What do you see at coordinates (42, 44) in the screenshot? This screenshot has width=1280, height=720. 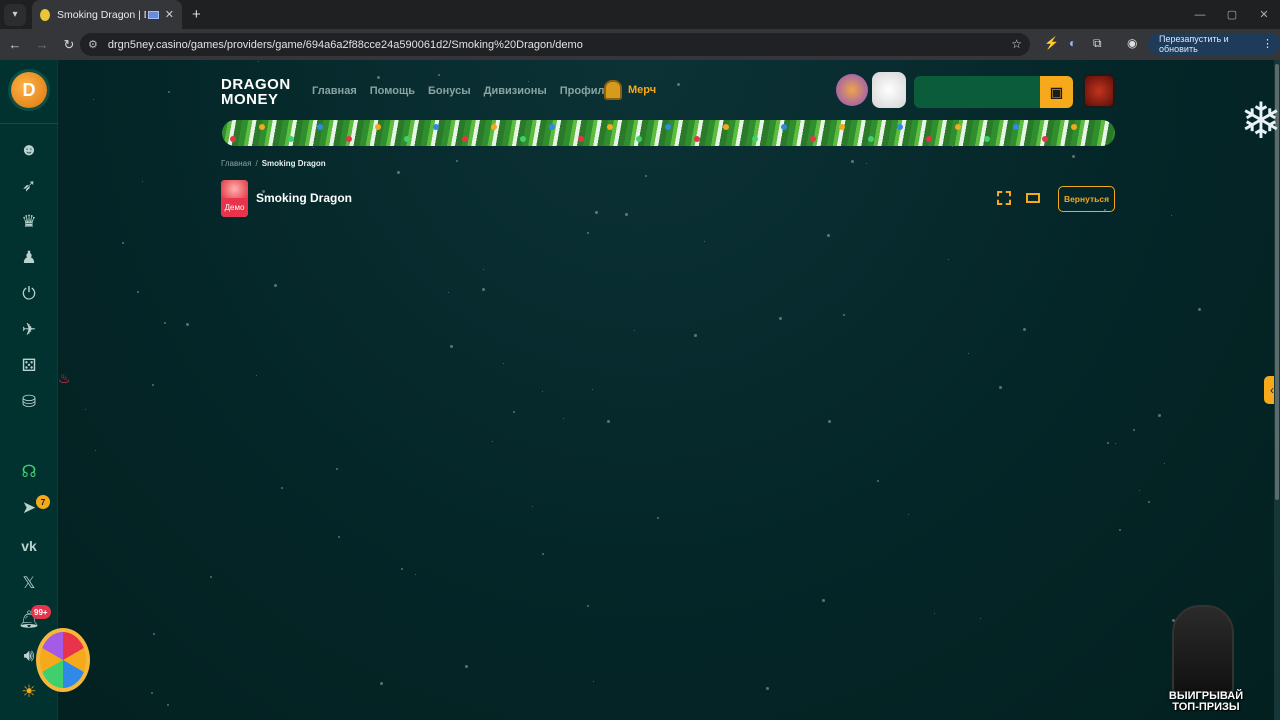 I see `forward-arrow-icon: →` at bounding box center [42, 44].